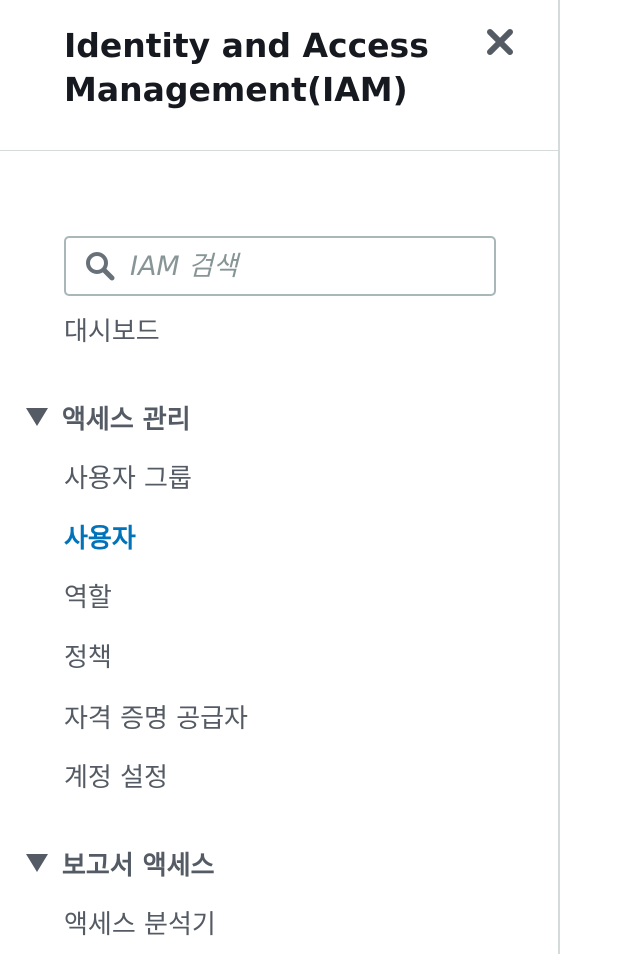 This screenshot has height=954, width=638. I want to click on nav-item-access-analyzer: 액세스 분석기, so click(140, 925).